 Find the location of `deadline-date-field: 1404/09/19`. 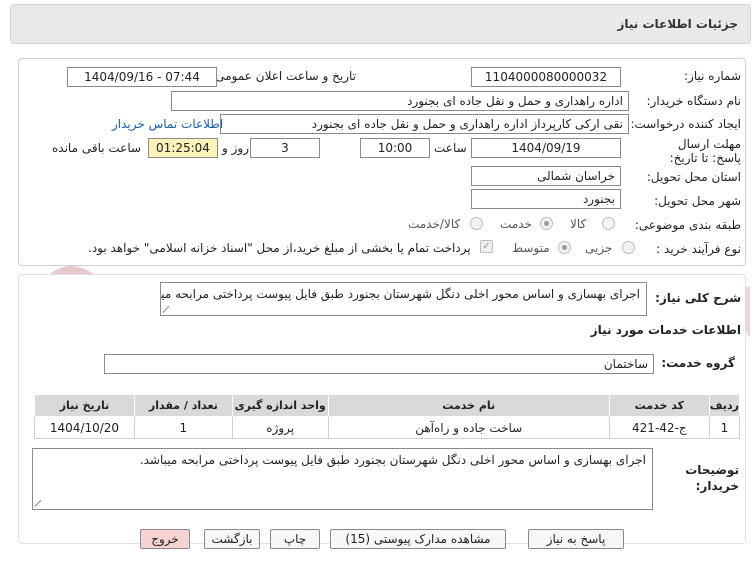

deadline-date-field: 1404/09/19 is located at coordinates (546, 148).